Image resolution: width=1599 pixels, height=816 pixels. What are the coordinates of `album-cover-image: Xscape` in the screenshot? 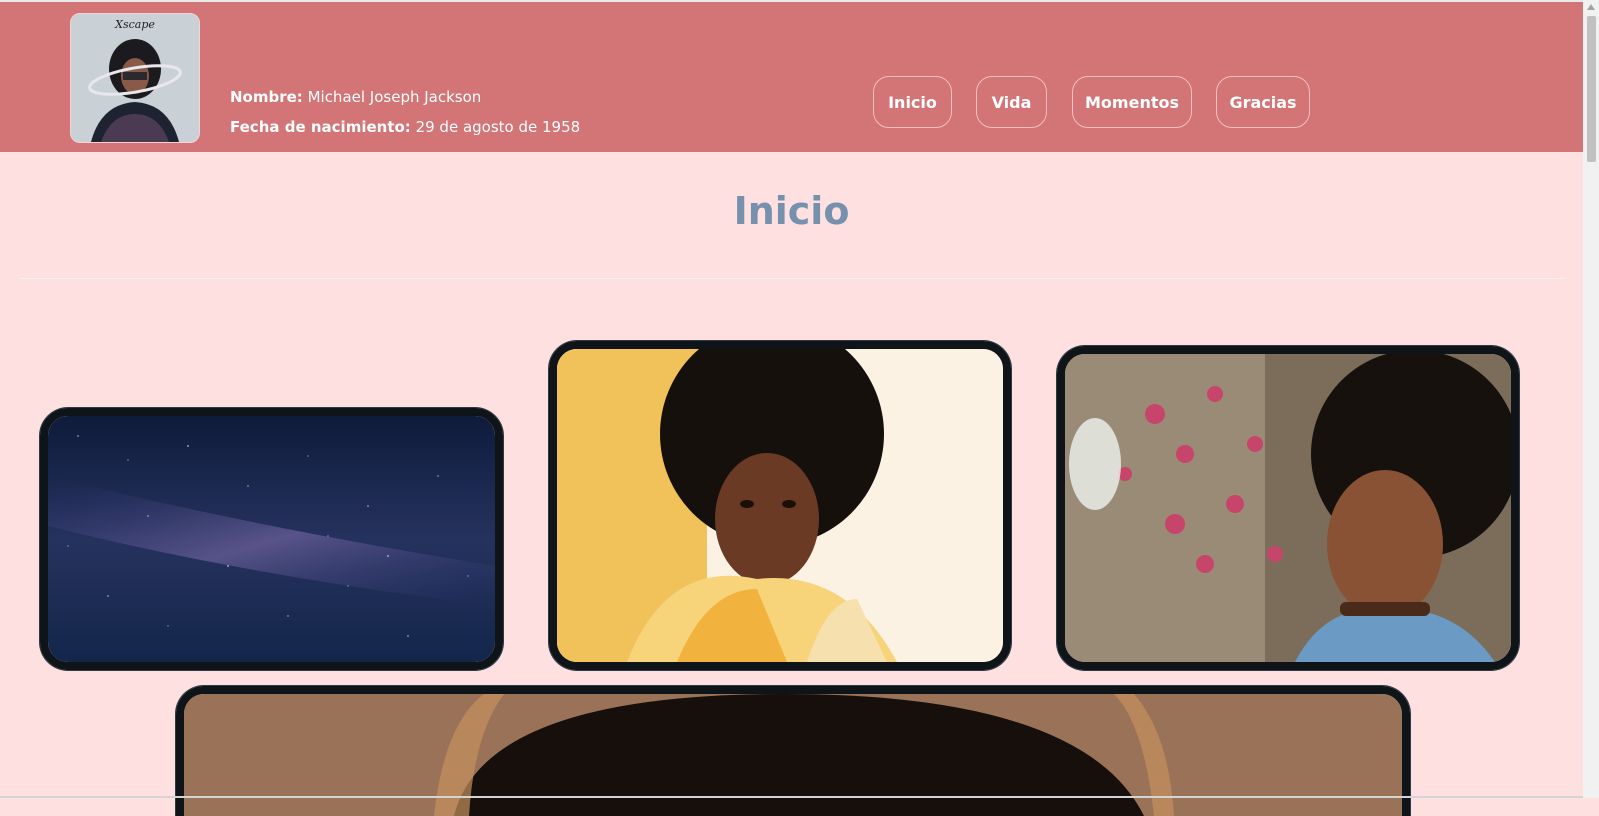 It's located at (135, 78).